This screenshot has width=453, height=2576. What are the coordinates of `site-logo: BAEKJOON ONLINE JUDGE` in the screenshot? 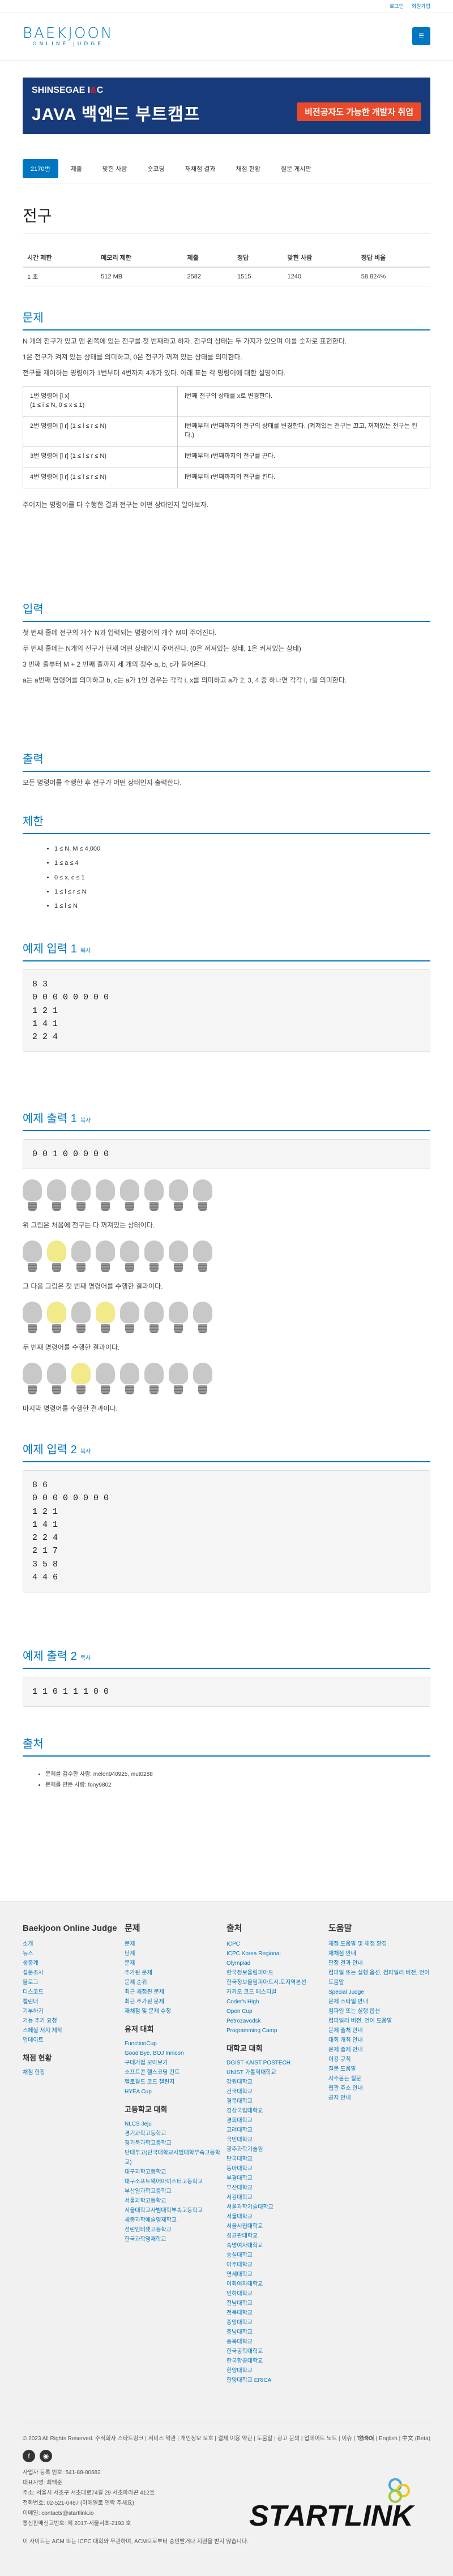 It's located at (68, 36).